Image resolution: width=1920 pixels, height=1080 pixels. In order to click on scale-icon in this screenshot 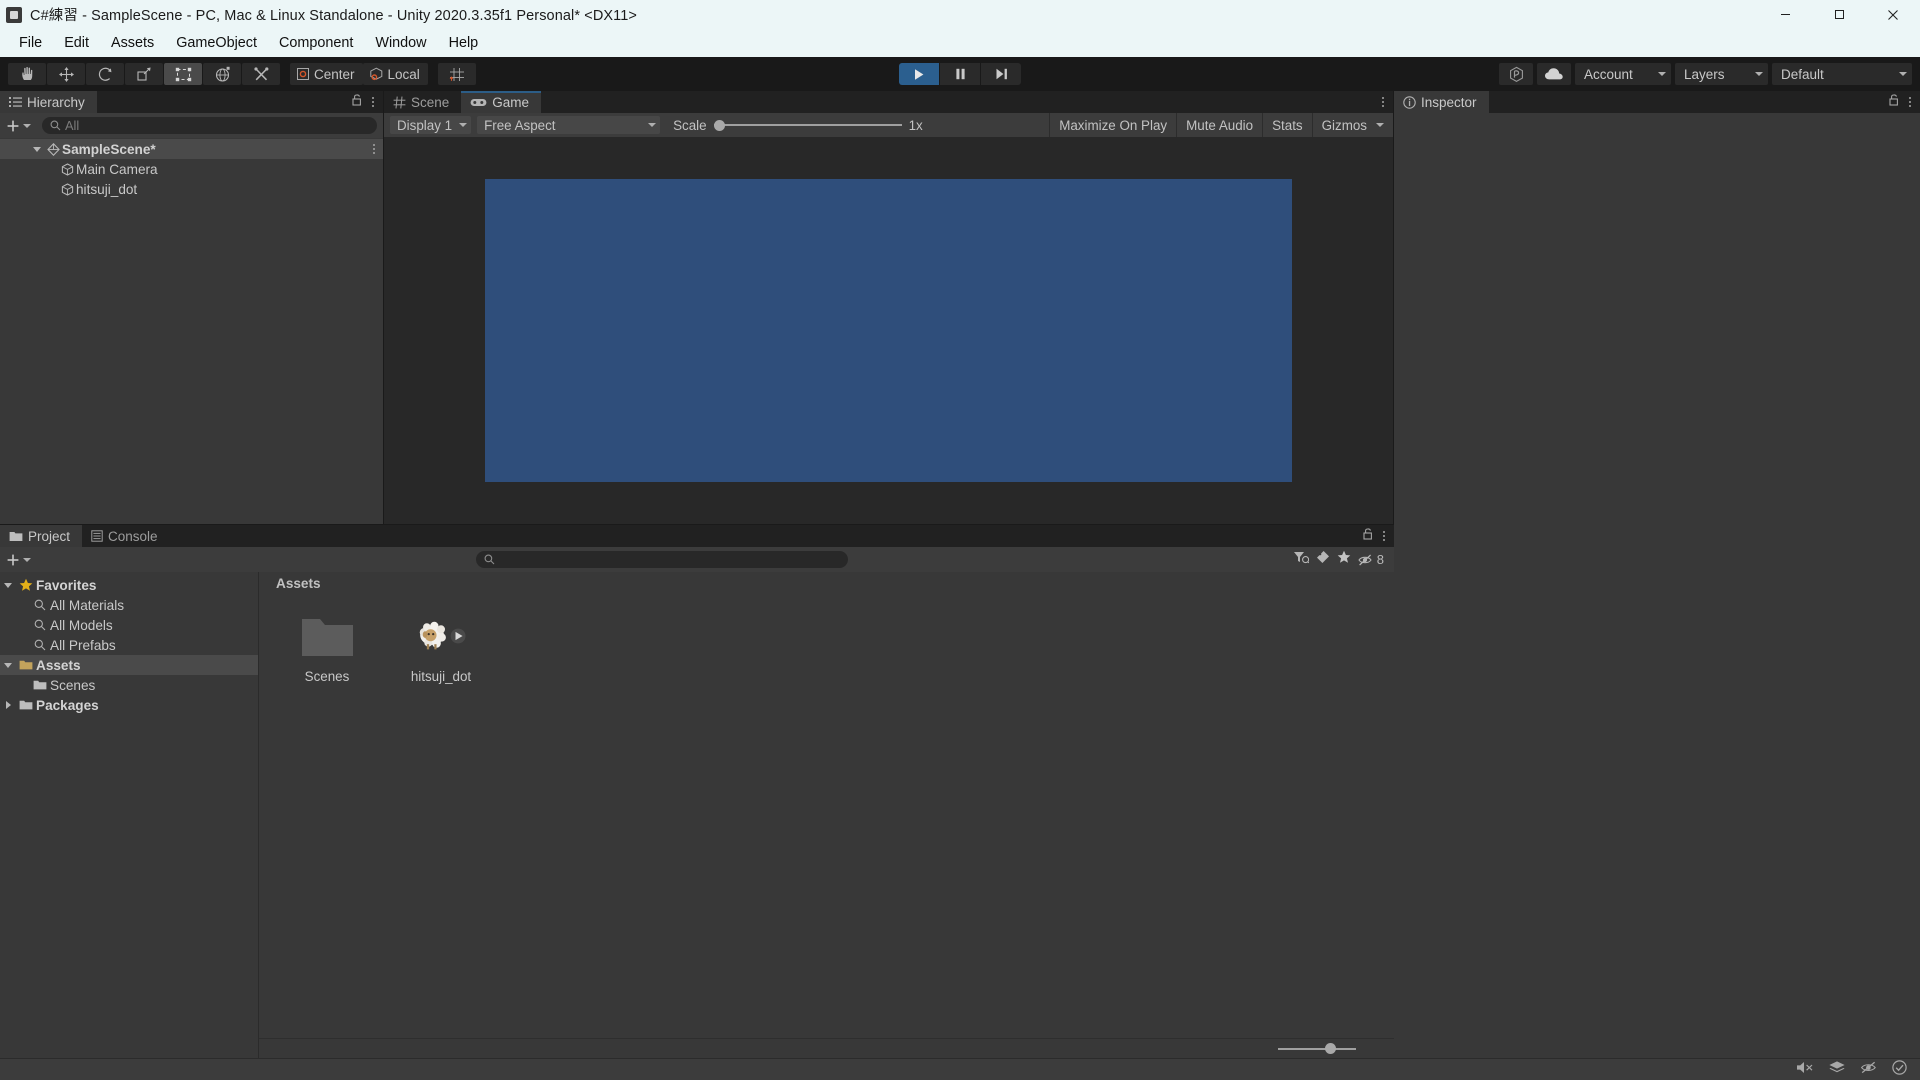, I will do `click(144, 74)`.